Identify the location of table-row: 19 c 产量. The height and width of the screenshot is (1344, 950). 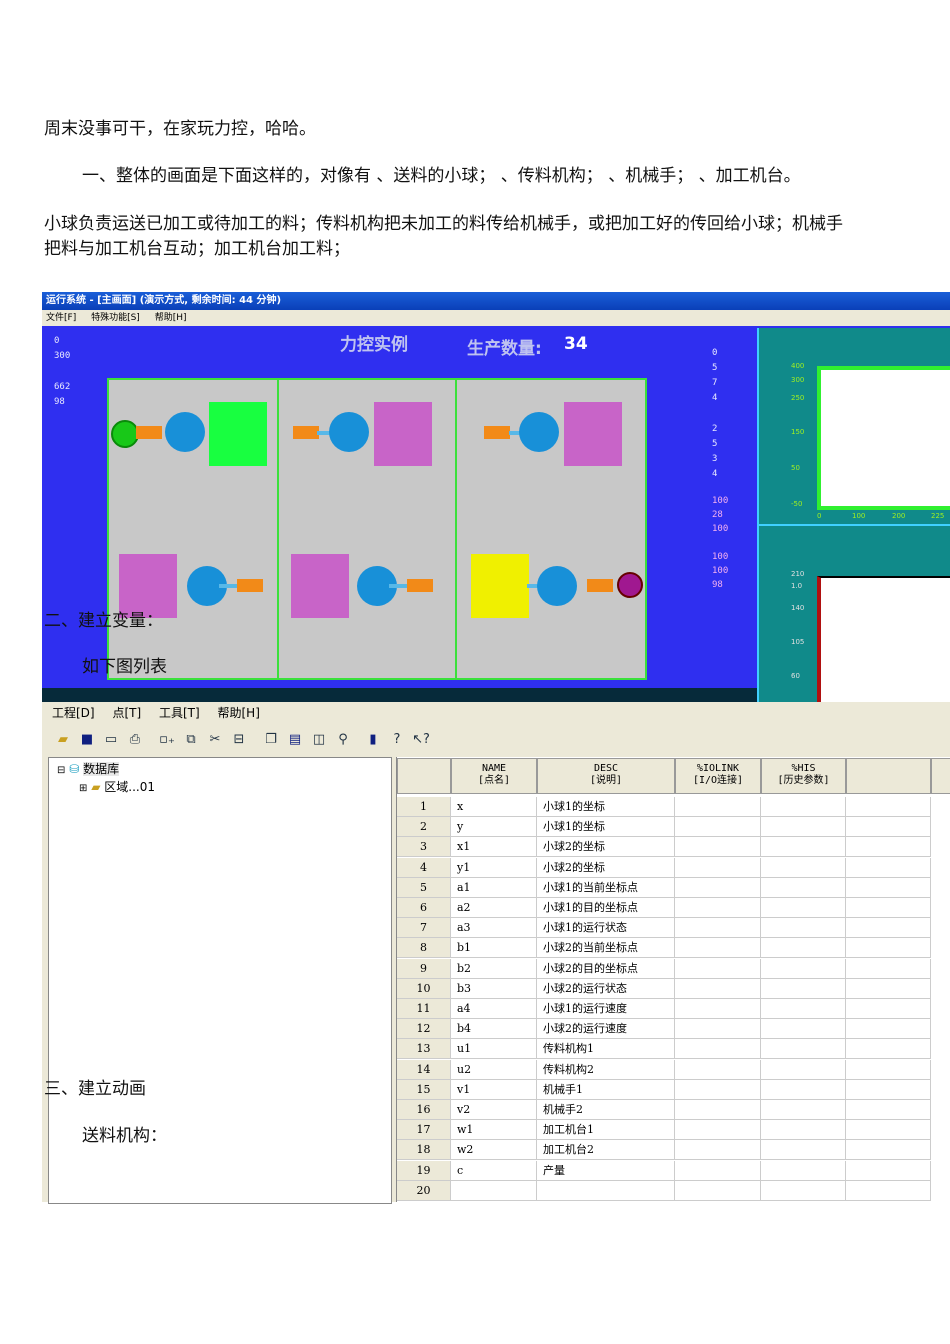
(673, 1170).